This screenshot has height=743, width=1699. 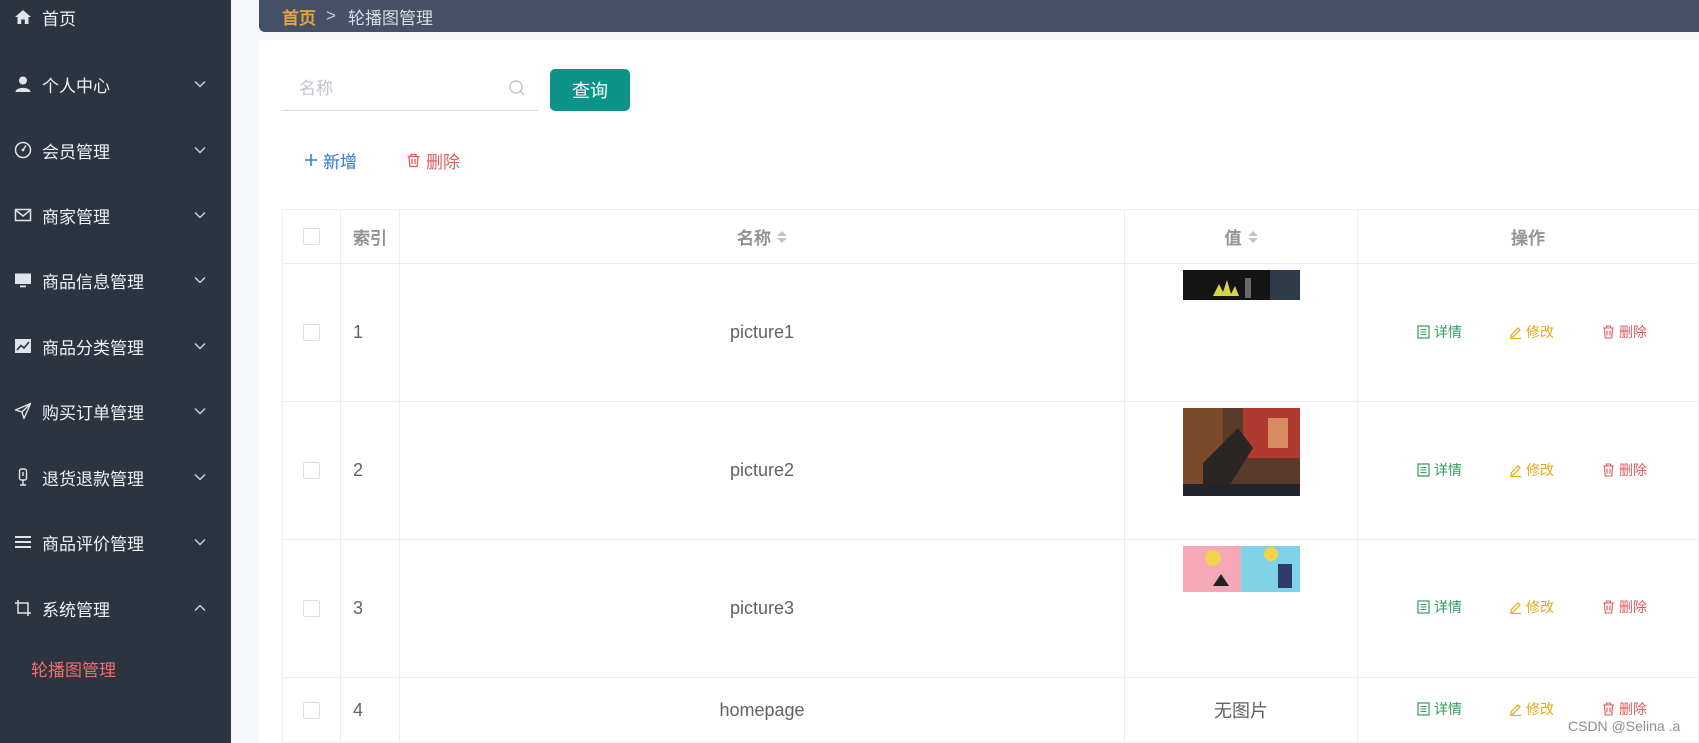 I want to click on crop-icon, so click(x=23, y=608).